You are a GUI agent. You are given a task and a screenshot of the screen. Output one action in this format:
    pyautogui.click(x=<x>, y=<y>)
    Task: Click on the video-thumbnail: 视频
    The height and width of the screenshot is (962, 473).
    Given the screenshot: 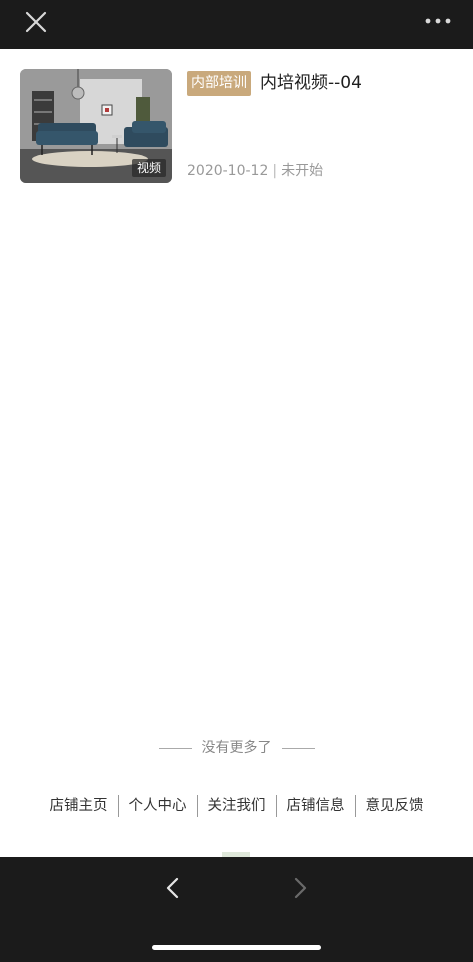 What is the action you would take?
    pyautogui.click(x=96, y=126)
    